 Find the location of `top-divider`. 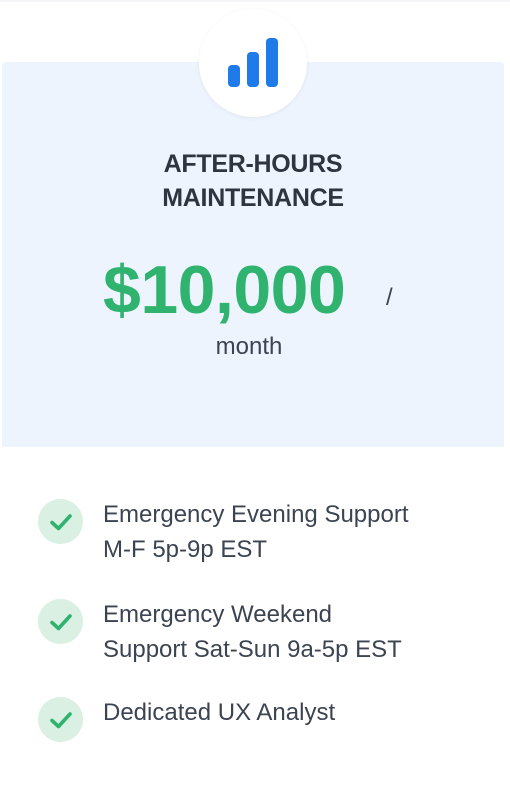

top-divider is located at coordinates (255, 1).